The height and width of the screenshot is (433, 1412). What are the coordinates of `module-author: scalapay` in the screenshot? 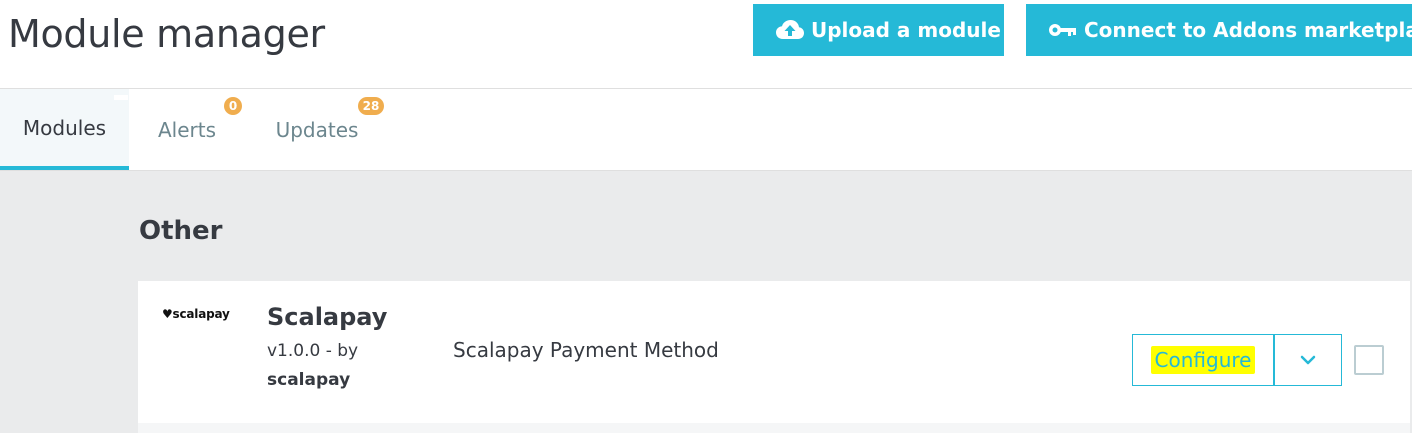 It's located at (309, 380).